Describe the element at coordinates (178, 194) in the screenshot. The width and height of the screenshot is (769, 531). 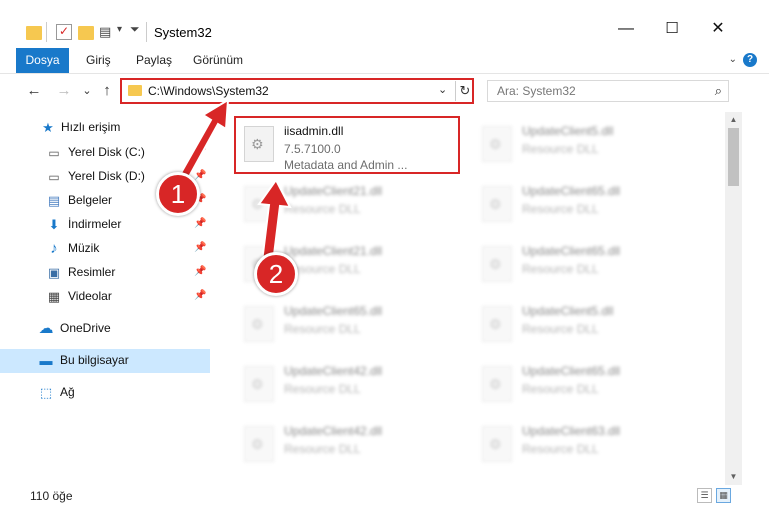
I see `step-badge-1: 1` at that location.